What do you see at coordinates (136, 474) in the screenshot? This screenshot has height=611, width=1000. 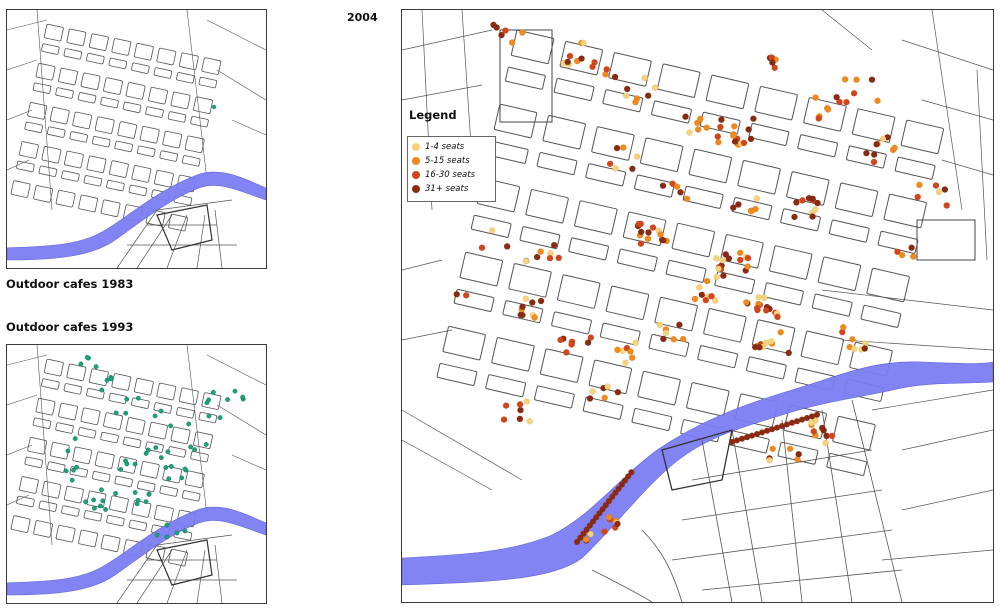 I see `map-1993` at bounding box center [136, 474].